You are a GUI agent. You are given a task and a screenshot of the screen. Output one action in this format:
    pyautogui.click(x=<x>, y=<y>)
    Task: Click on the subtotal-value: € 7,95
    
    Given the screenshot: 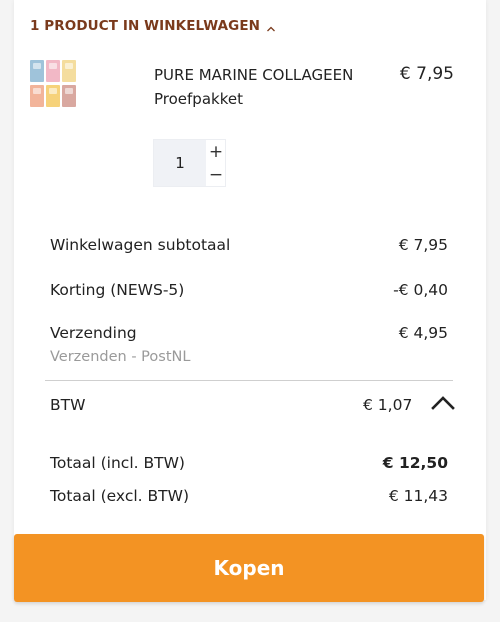 What is the action you would take?
    pyautogui.click(x=423, y=245)
    